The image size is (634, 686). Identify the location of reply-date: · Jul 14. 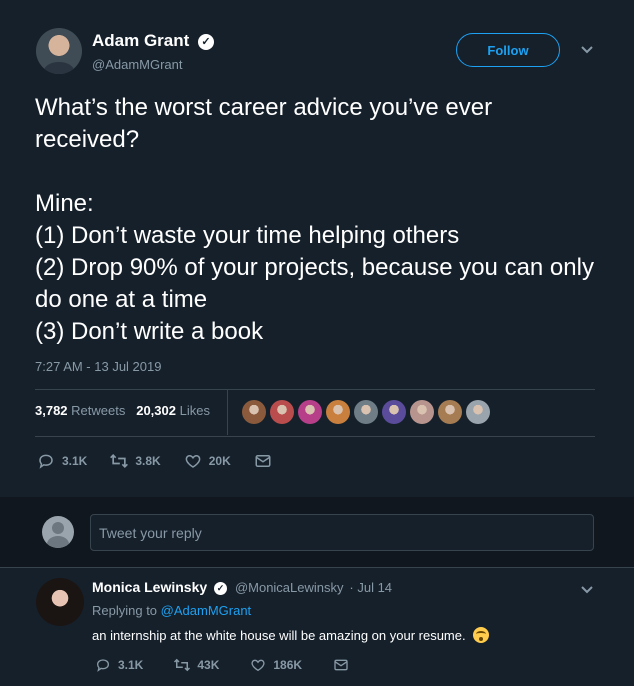
(370, 587).